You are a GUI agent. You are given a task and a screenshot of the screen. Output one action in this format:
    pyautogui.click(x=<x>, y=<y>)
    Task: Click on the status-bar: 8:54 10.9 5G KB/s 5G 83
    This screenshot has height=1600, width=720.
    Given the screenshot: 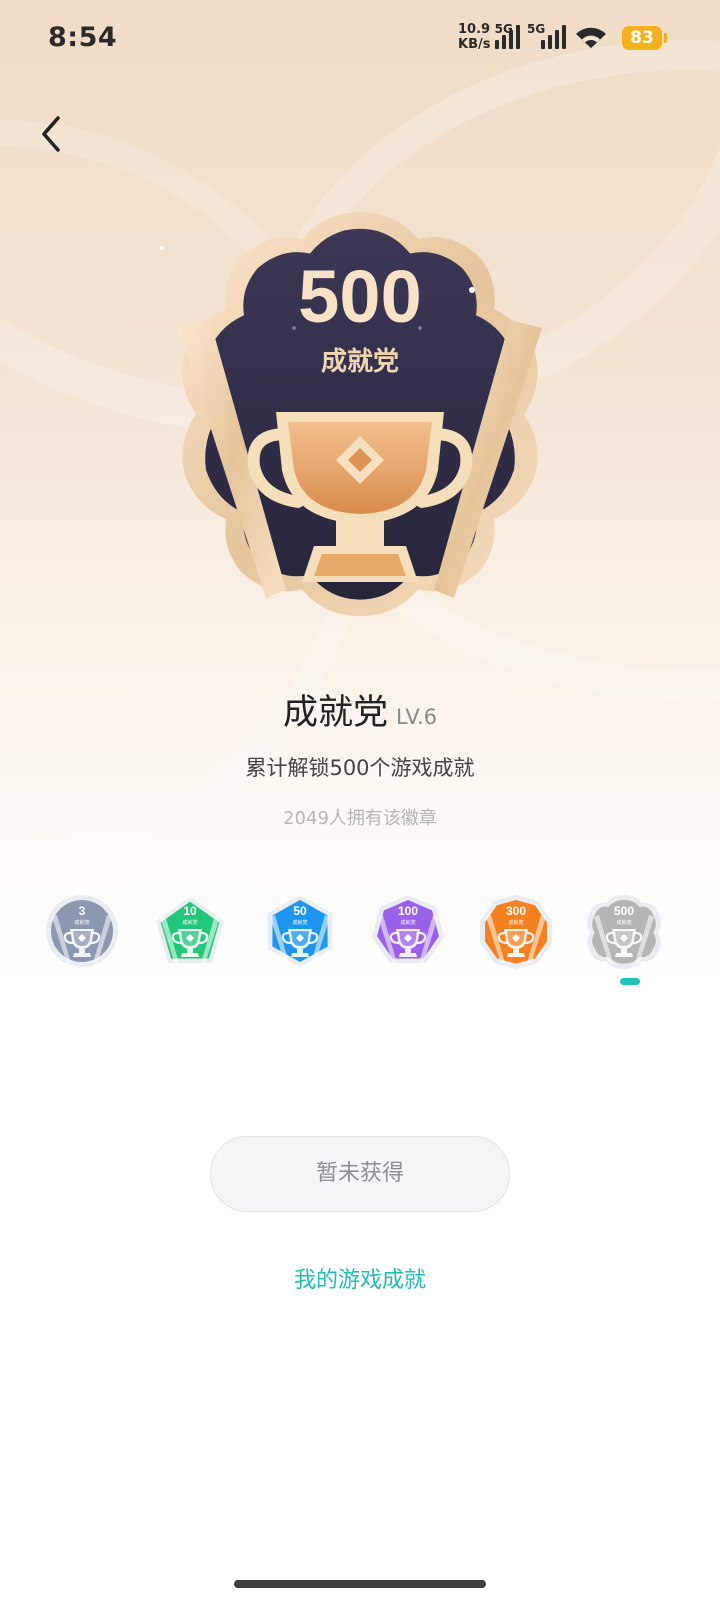 What is the action you would take?
    pyautogui.click(x=360, y=40)
    